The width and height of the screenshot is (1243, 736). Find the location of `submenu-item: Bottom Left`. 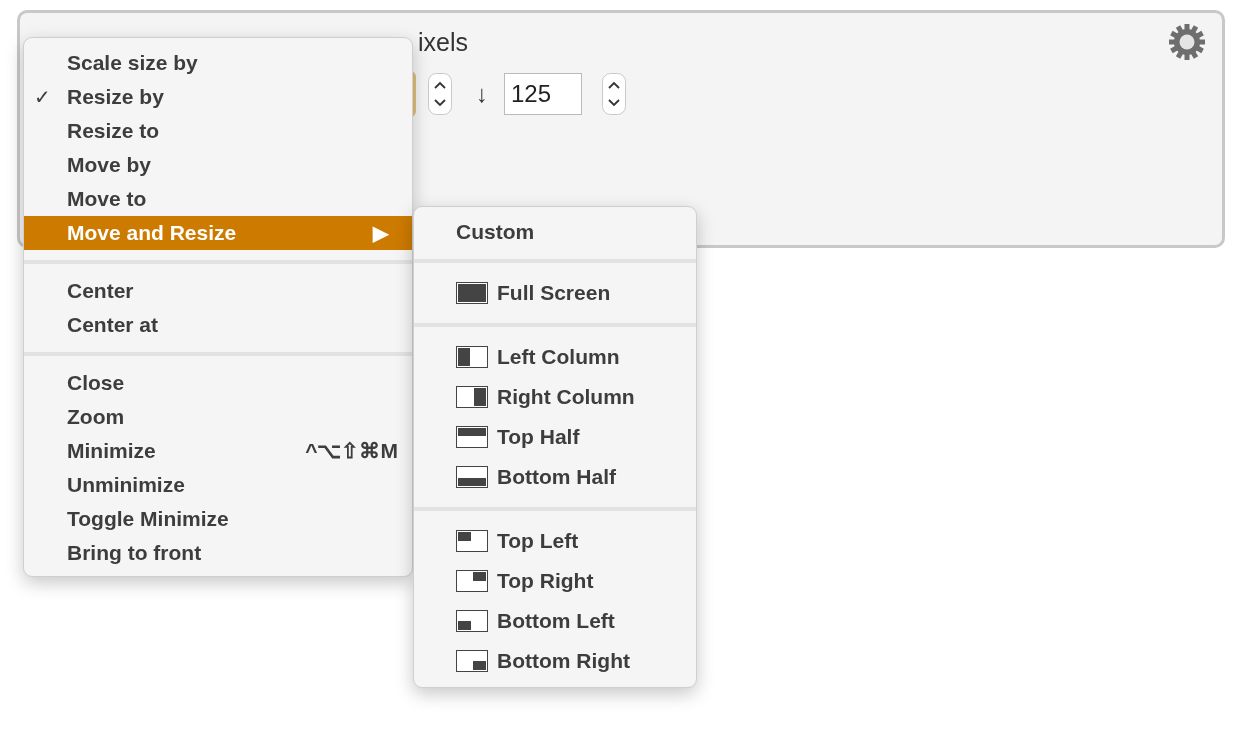

submenu-item: Bottom Left is located at coordinates (555, 621).